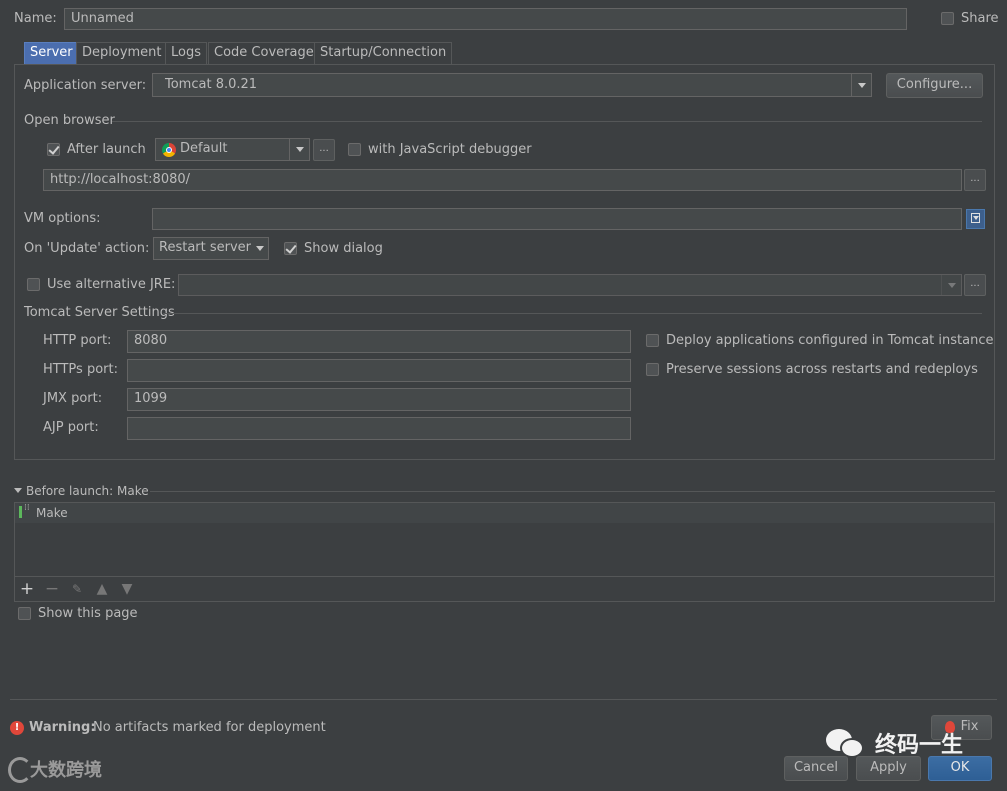 The width and height of the screenshot is (1007, 791). I want to click on show-page-label: Show this page, so click(88, 613).